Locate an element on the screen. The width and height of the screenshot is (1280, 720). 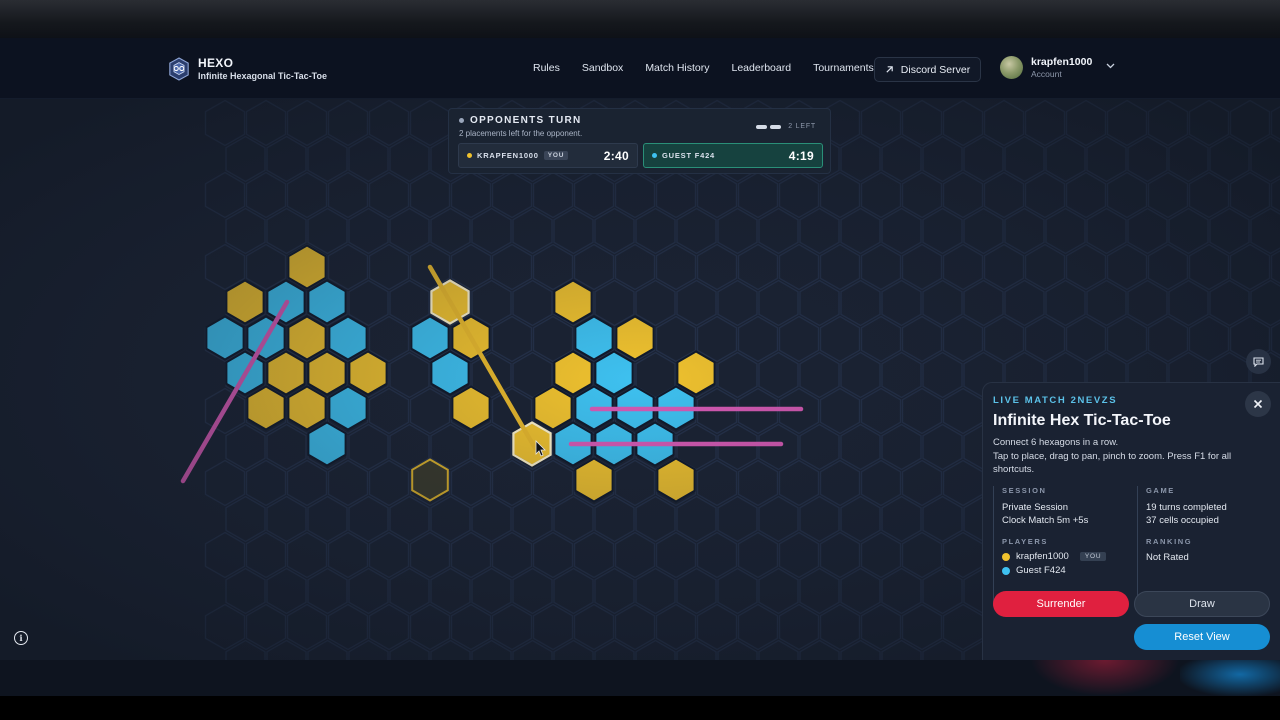
chat-button is located at coordinates (1258, 361).